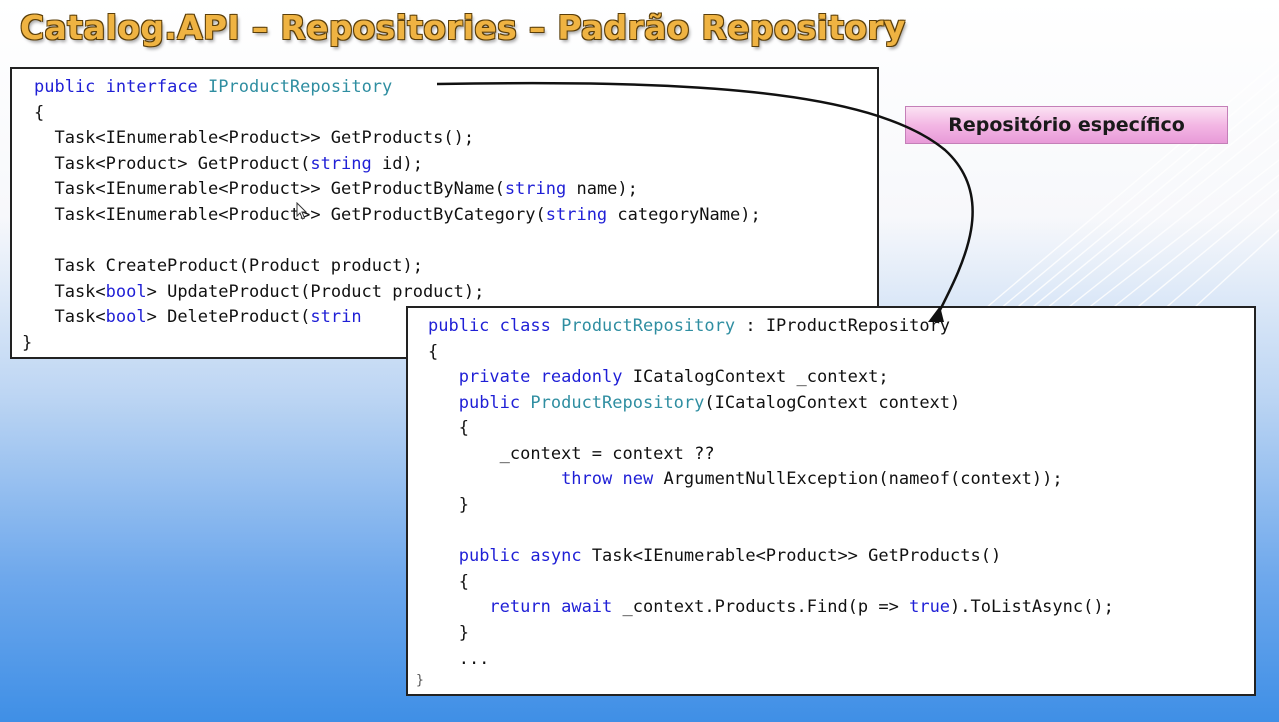  What do you see at coordinates (587, 479) in the screenshot?
I see `code-token: throw` at bounding box center [587, 479].